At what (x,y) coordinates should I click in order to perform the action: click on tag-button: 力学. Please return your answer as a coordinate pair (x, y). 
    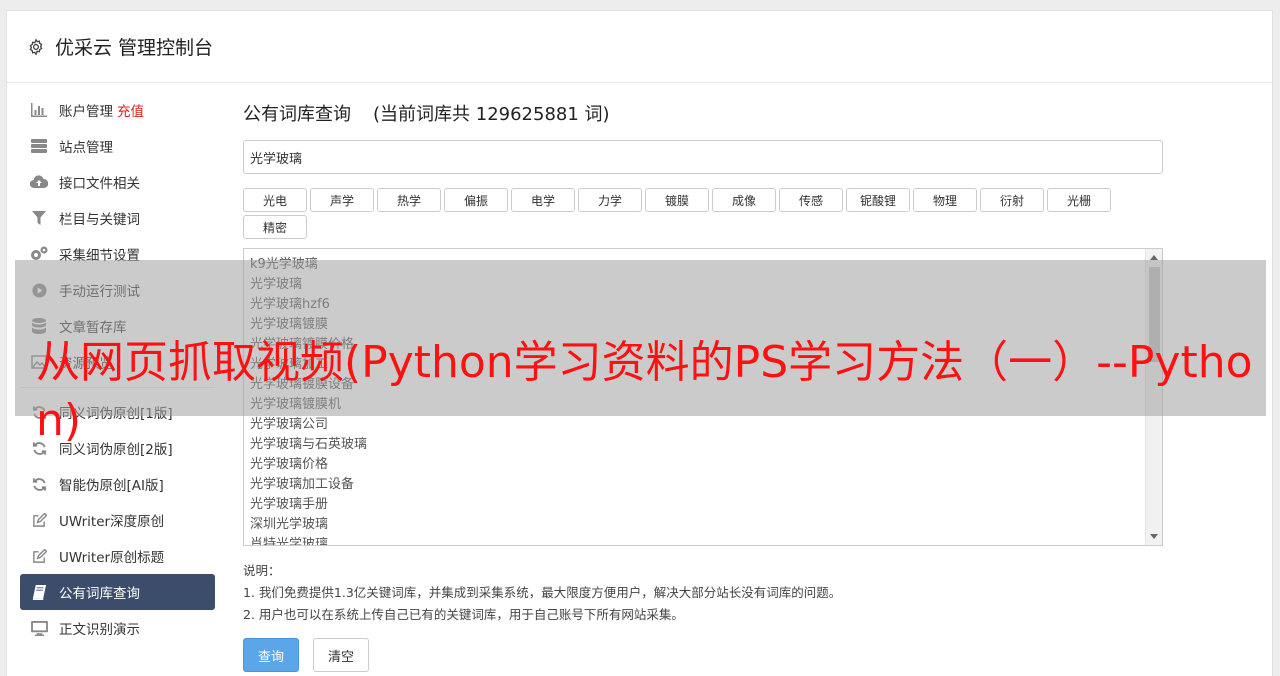
    Looking at the image, I should click on (610, 200).